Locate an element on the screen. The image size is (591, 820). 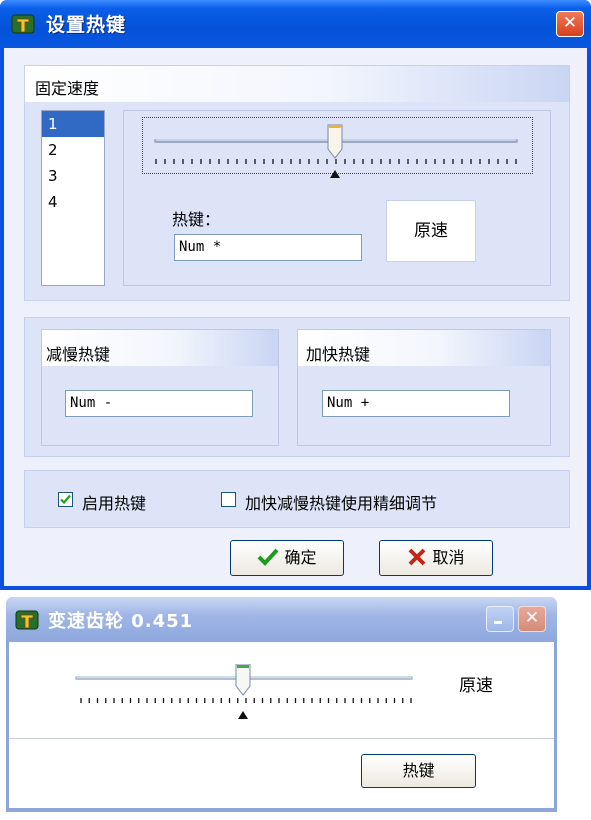
options-group: 启用热键 加快减慢热键使用精细调节 is located at coordinates (297, 499).